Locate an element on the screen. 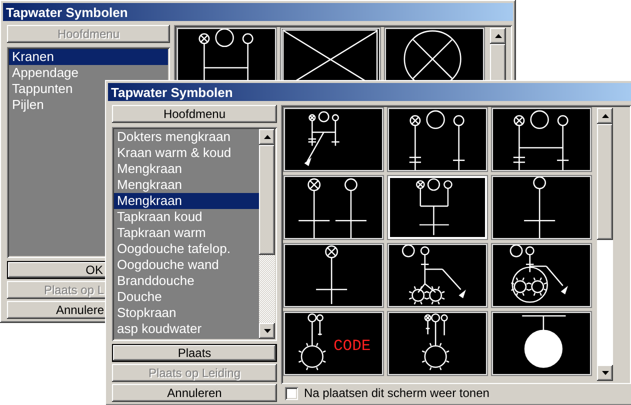 The image size is (631, 405). checkbox-label: Na plaatsen dit scherm weer tonen is located at coordinates (397, 393).